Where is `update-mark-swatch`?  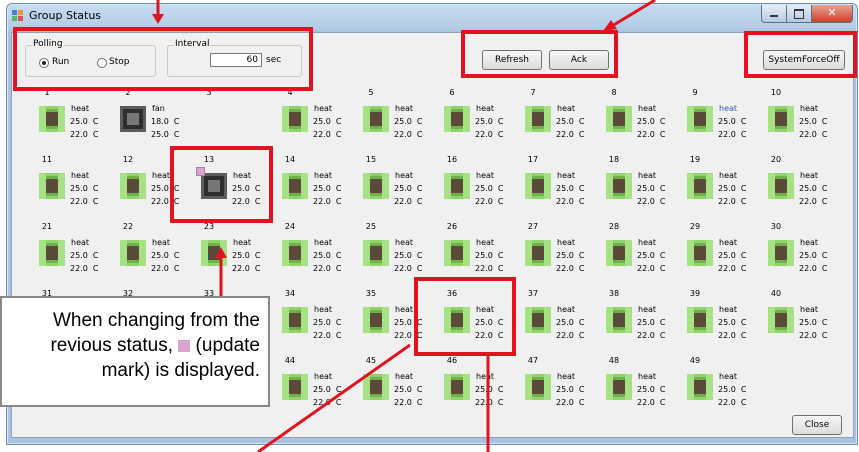 update-mark-swatch is located at coordinates (184, 346).